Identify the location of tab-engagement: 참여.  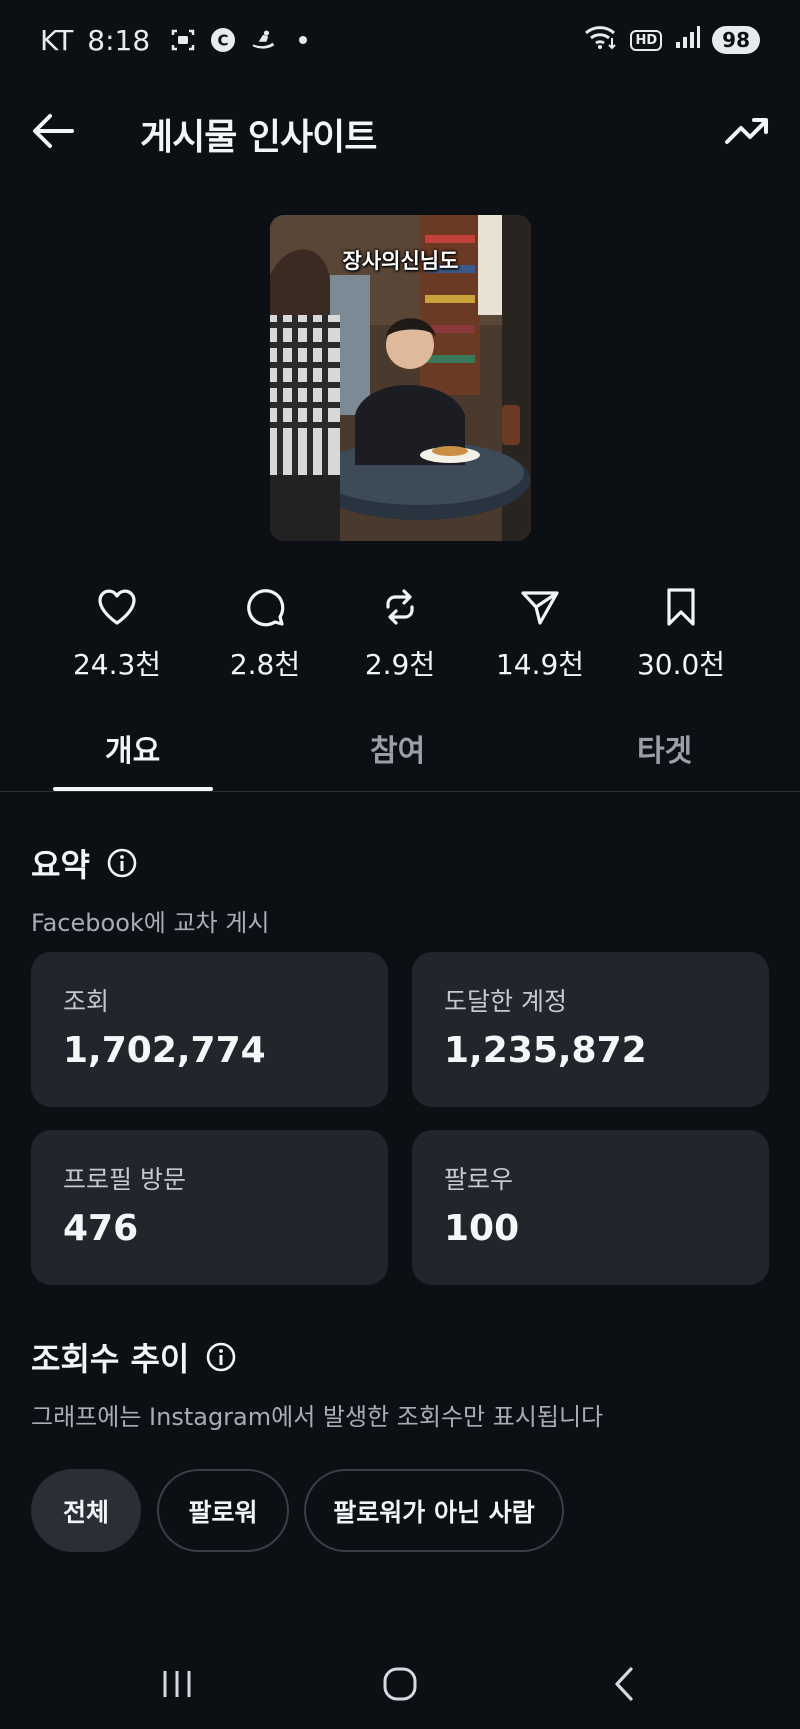
(397, 748).